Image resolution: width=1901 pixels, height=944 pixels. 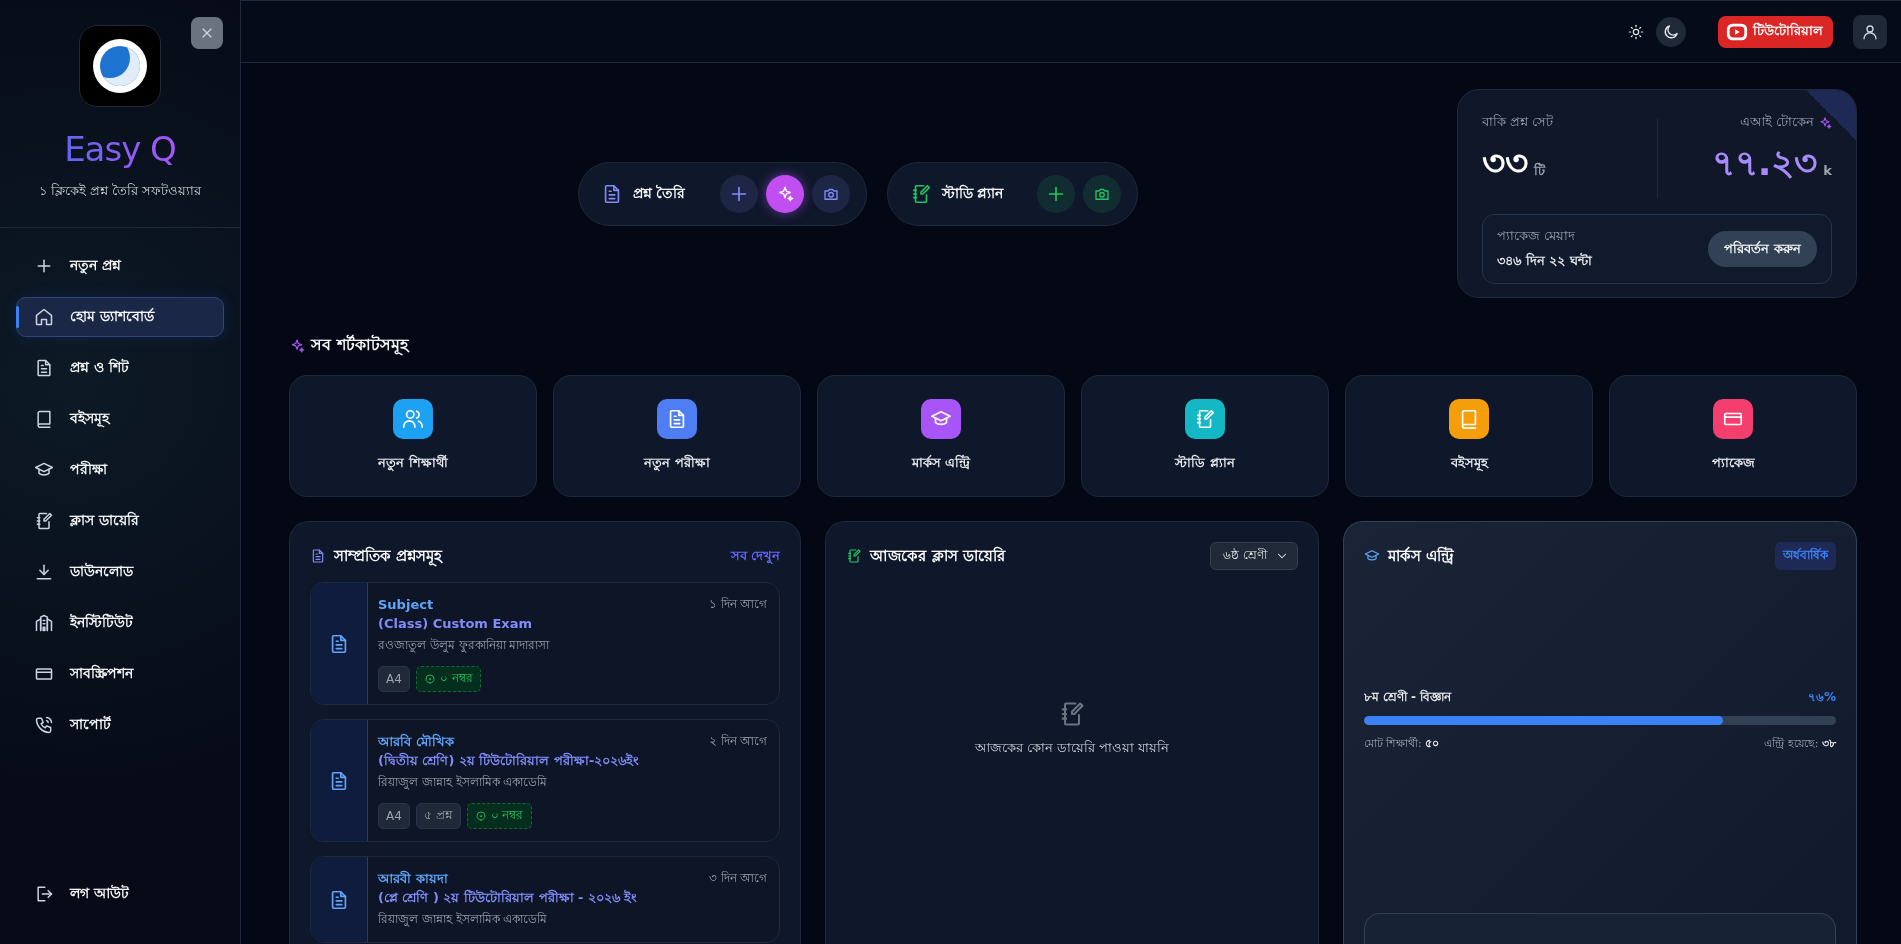 What do you see at coordinates (388, 557) in the screenshot?
I see `panel-title: সাম্প্রতিক প্রশ্নসমূহ` at bounding box center [388, 557].